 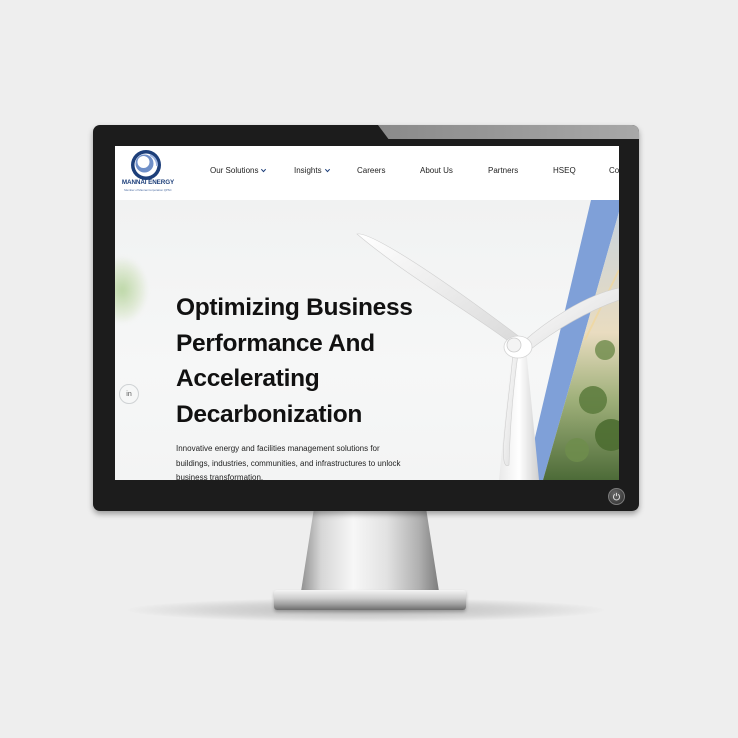 I want to click on power-symbol, so click(x=616, y=496).